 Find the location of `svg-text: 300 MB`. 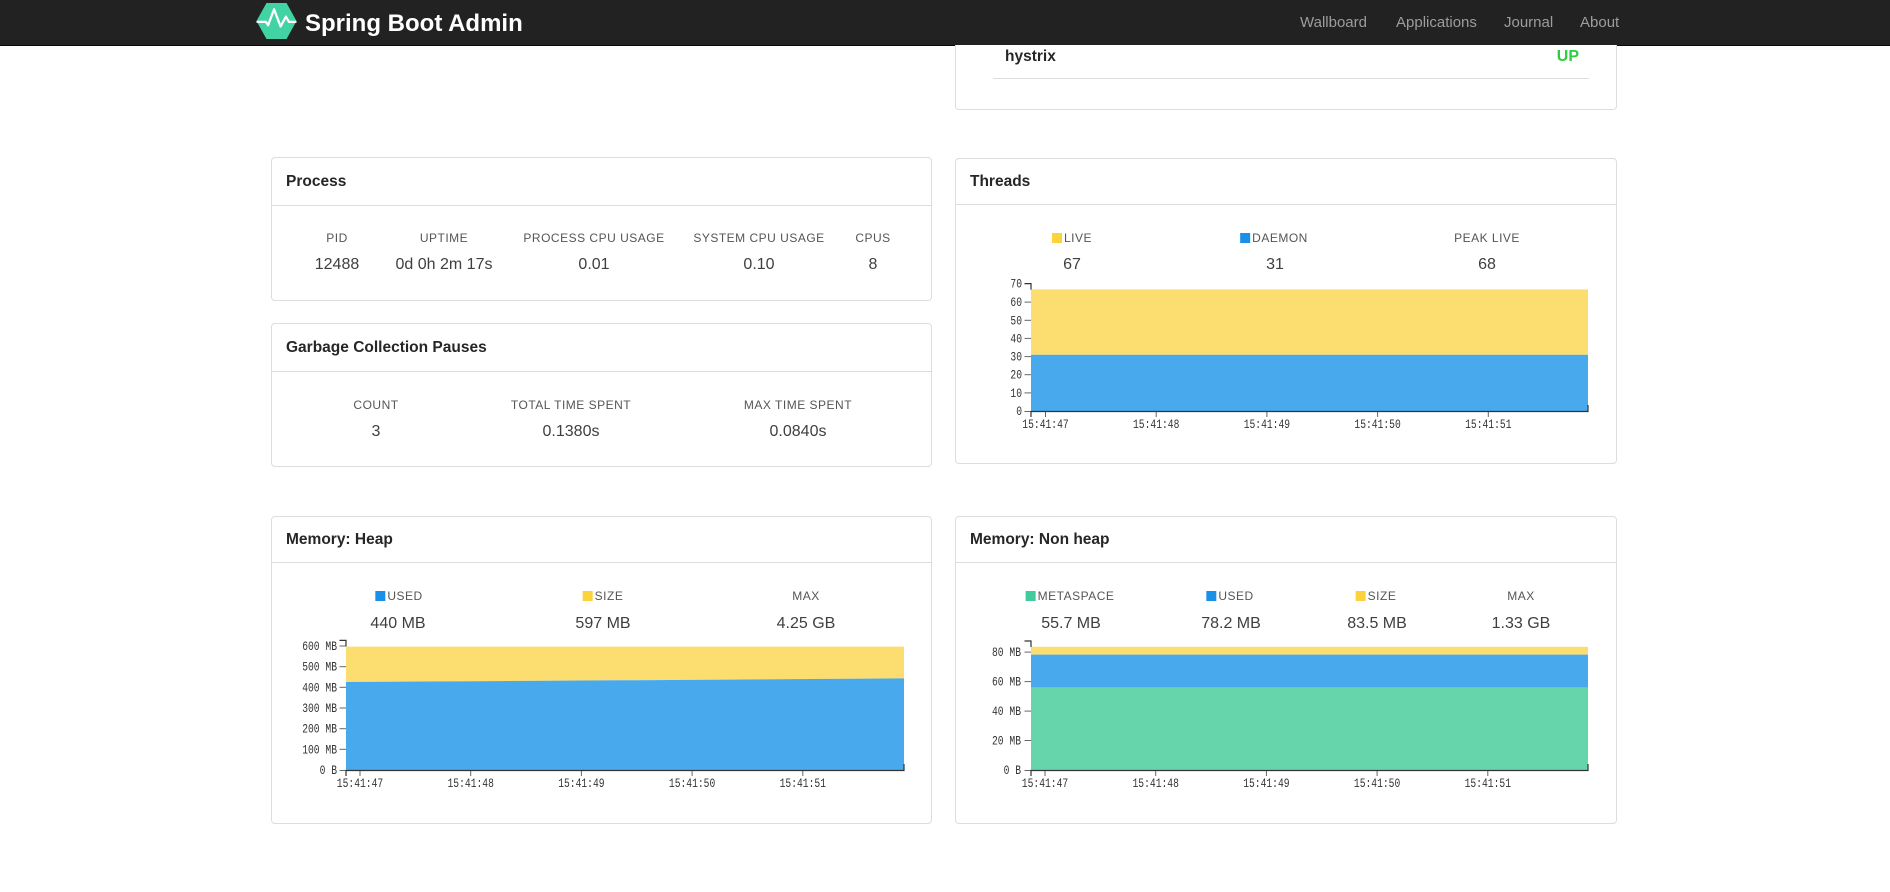

svg-text: 300 MB is located at coordinates (319, 708).